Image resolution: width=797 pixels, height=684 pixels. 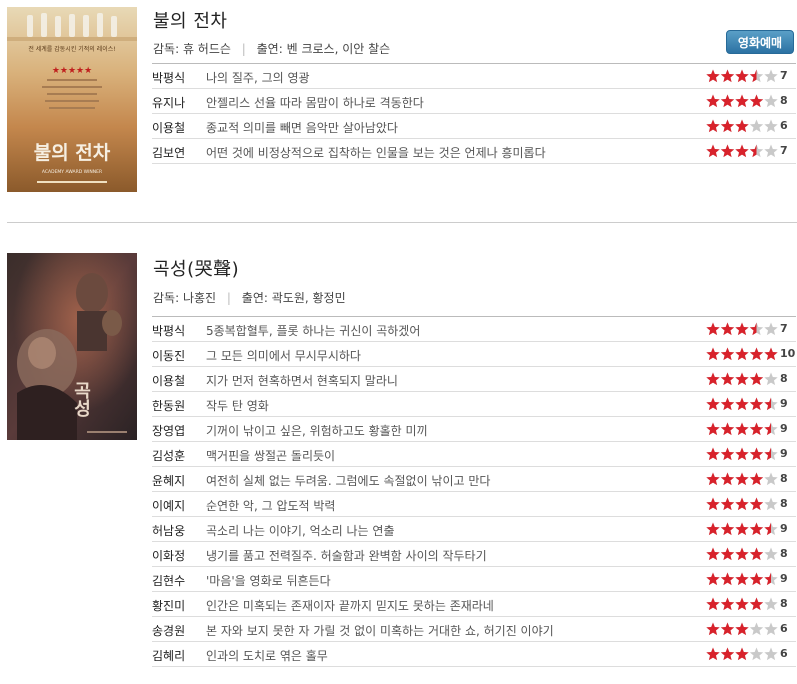 I want to click on review-row: 황진미 인간은 미혹되는 존재이자 끝까지 믿지도 못하는 존재라네 8, so click(x=474, y=604).